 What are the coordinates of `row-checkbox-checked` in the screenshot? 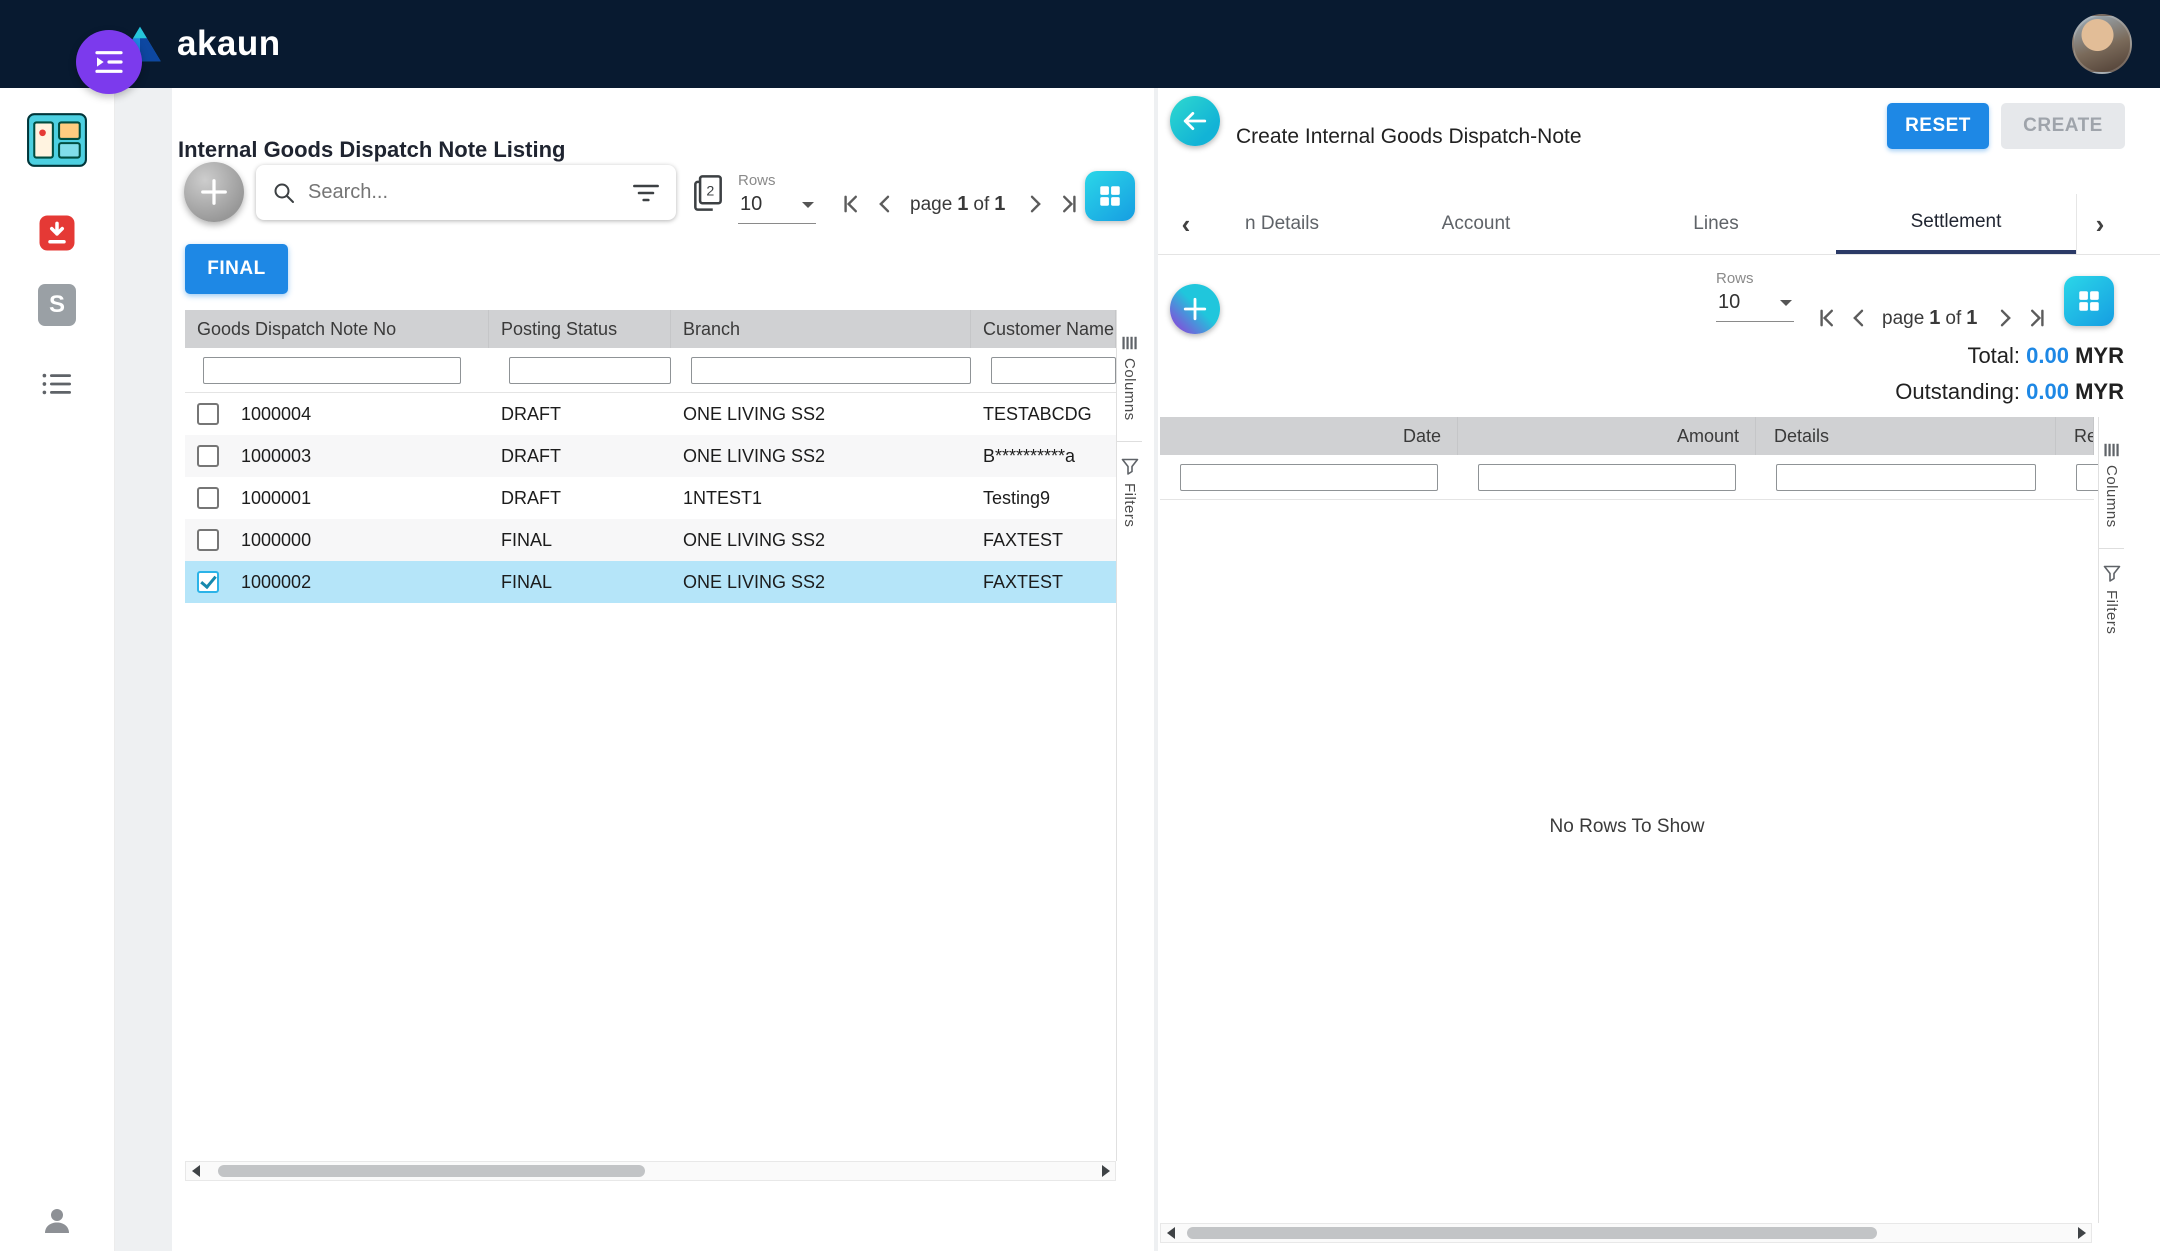 It's located at (208, 582).